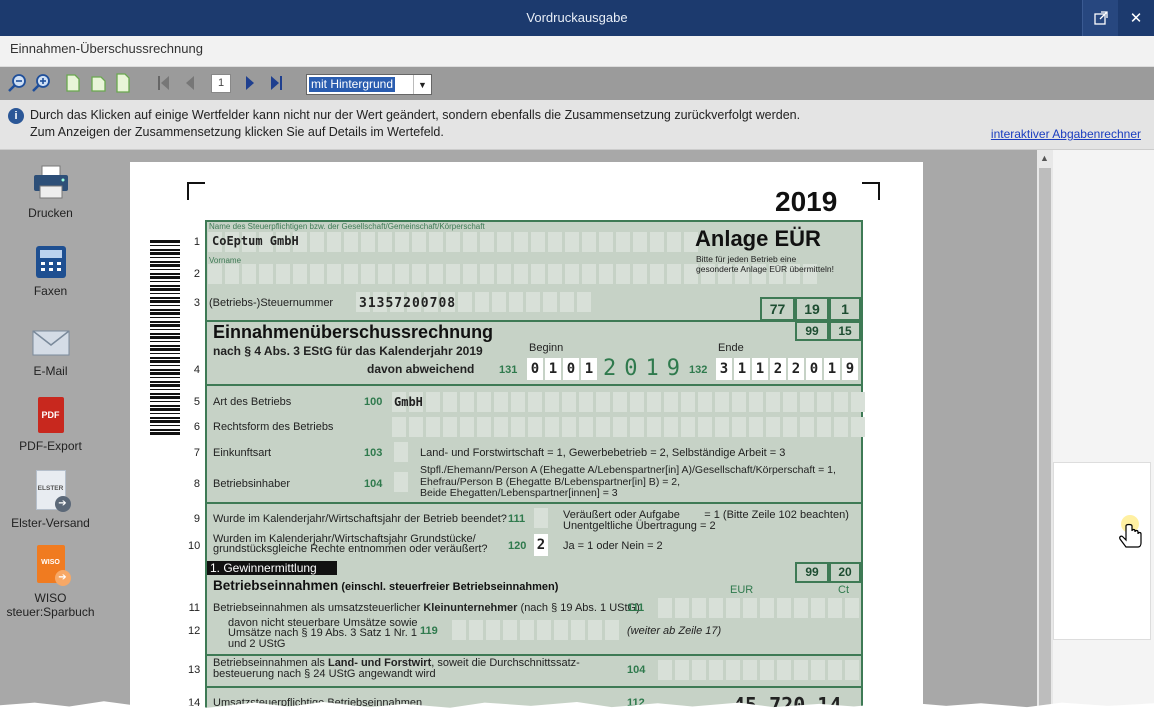 The height and width of the screenshot is (713, 1154). I want to click on first-page-button, so click(164, 83).